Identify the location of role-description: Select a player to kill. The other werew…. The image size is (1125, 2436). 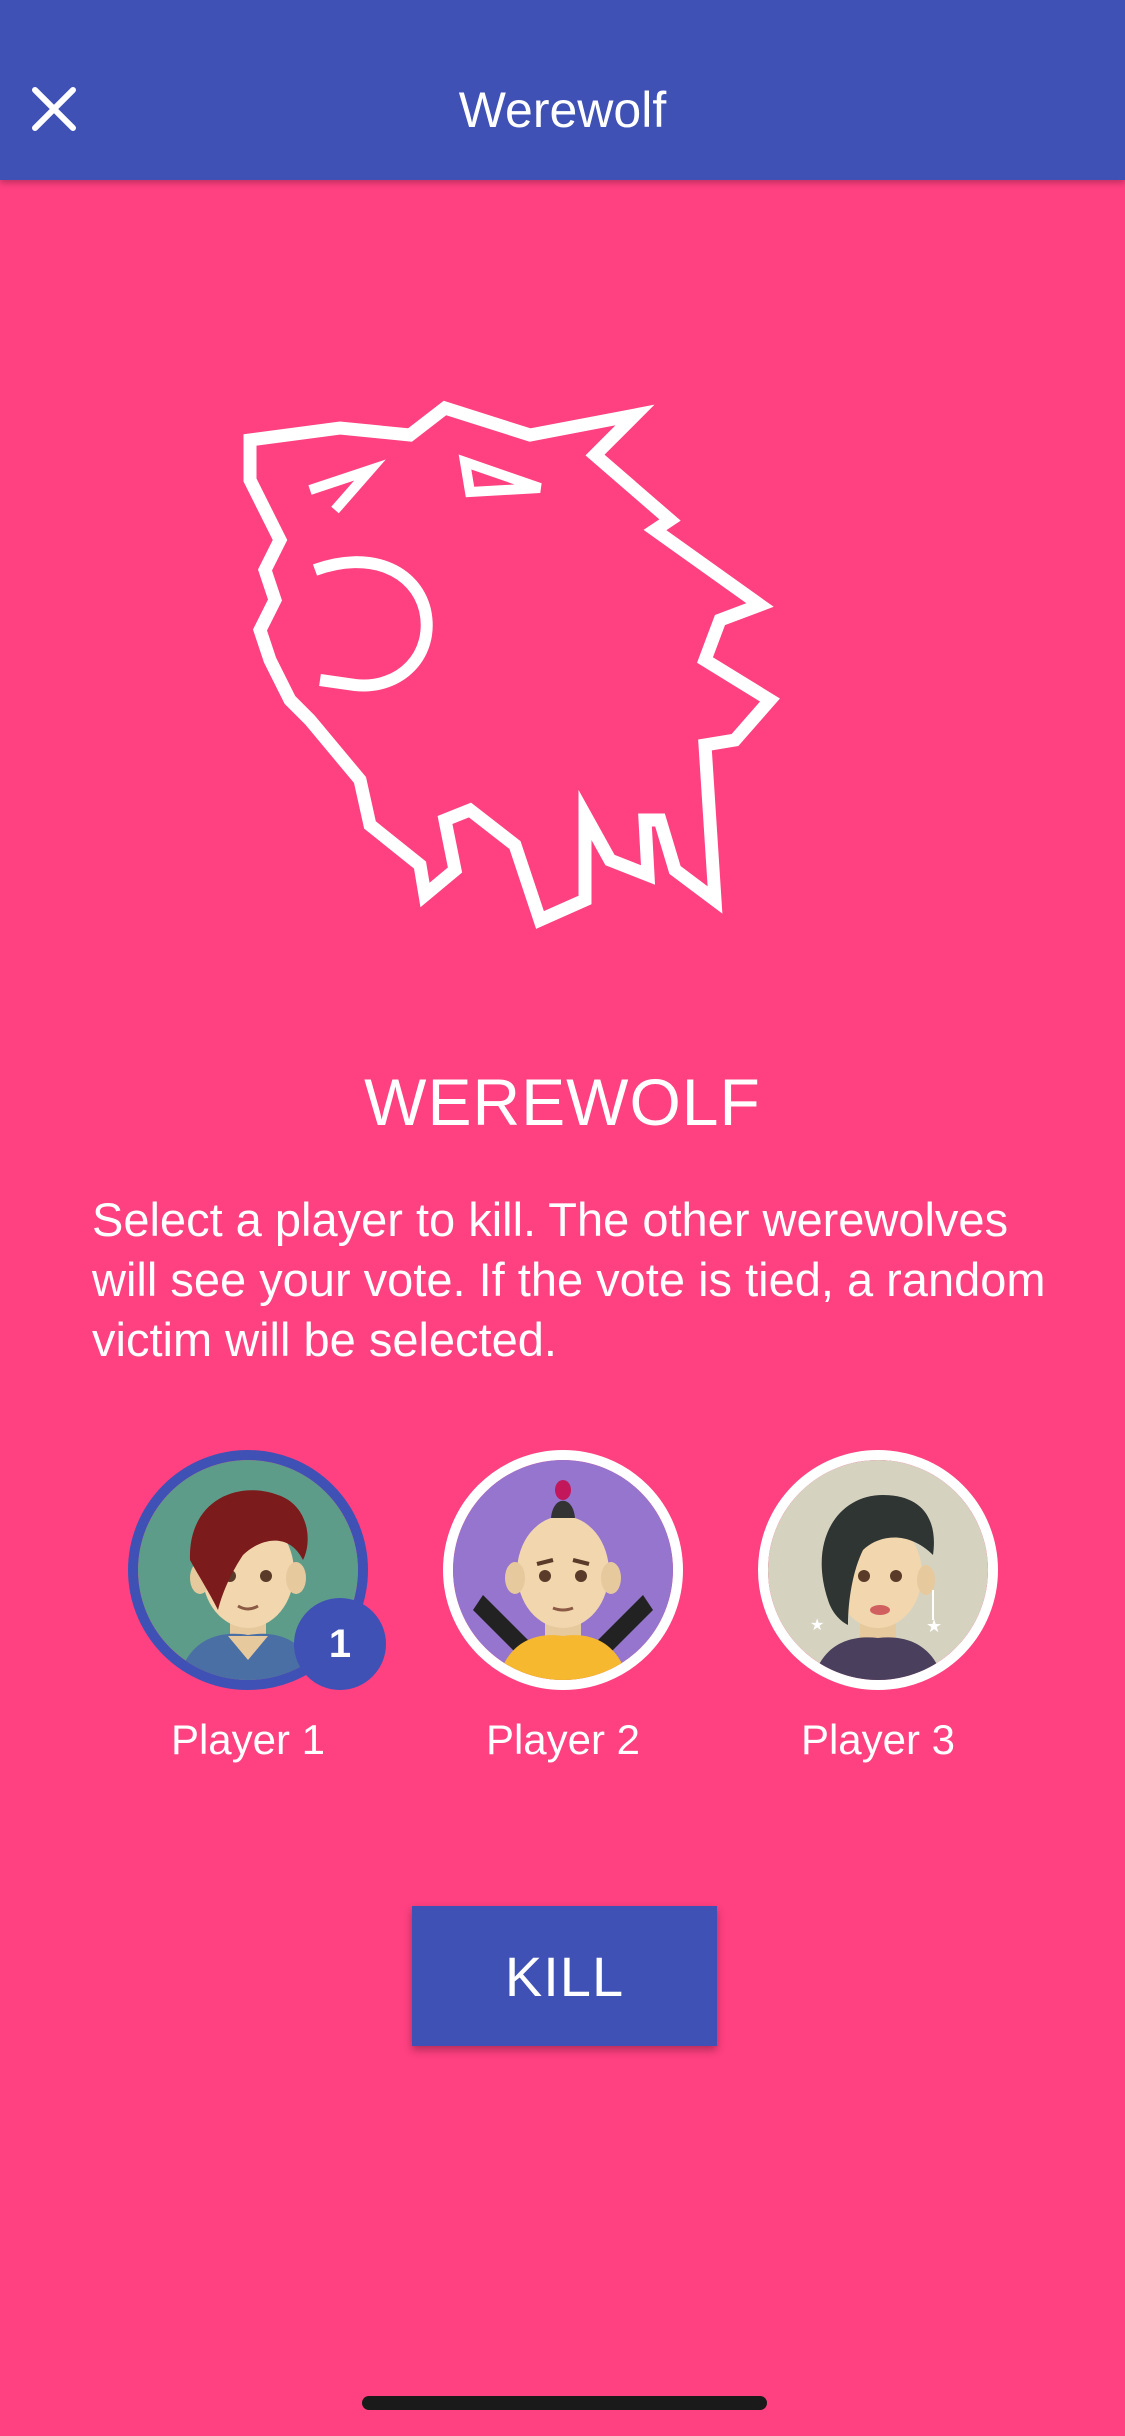
(569, 1279).